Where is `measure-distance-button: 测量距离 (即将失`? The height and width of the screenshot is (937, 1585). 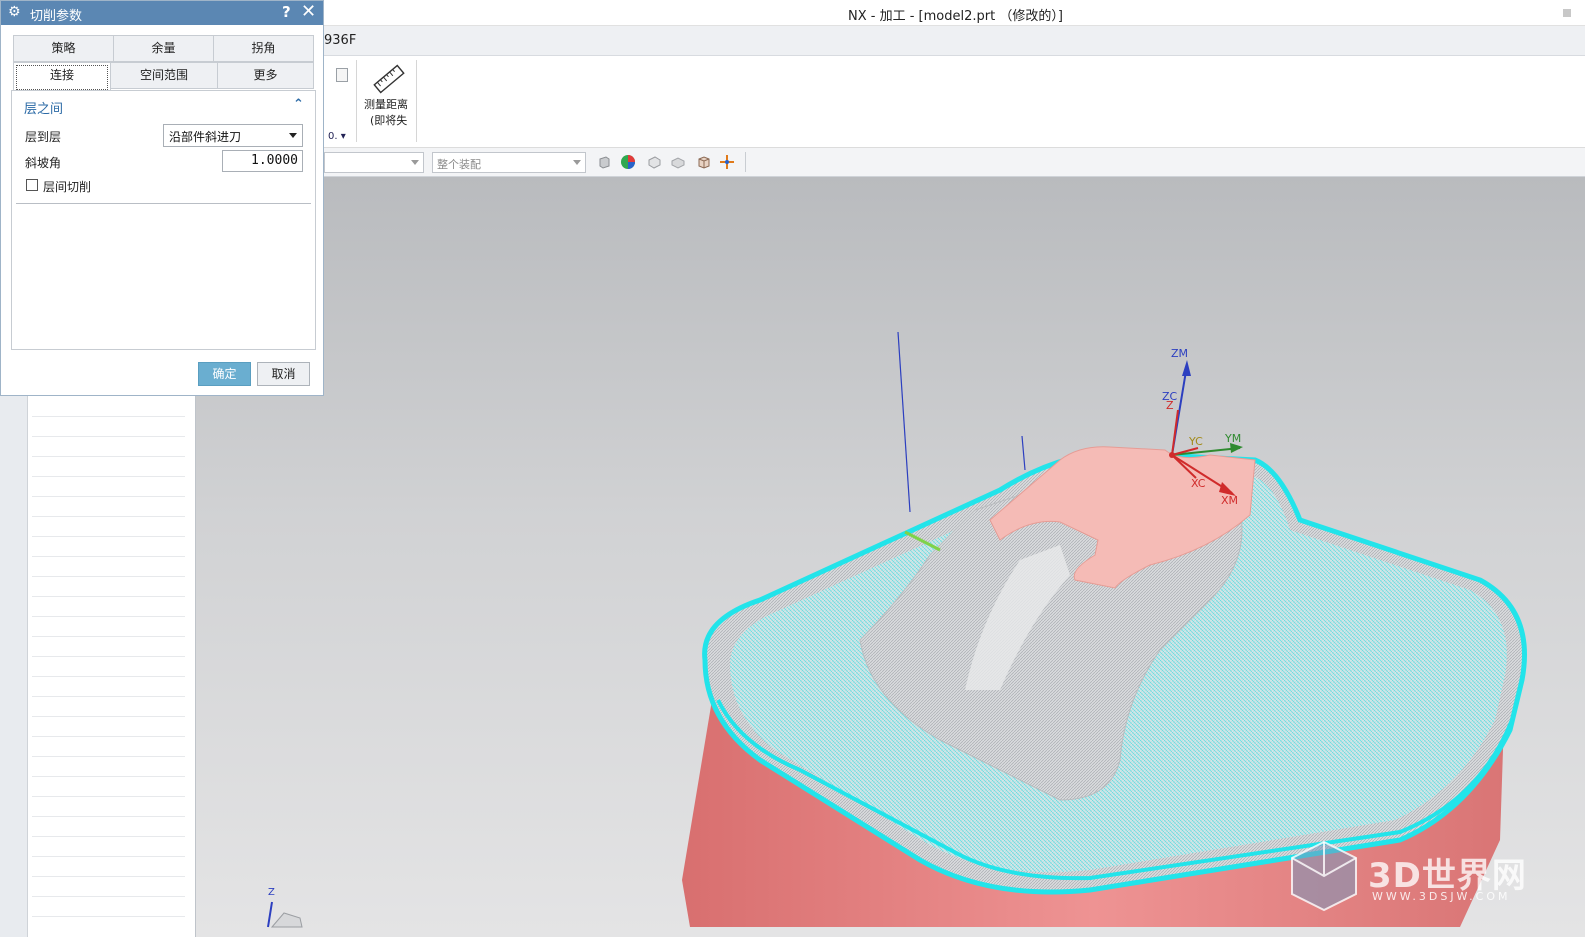
measure-distance-button: 测量距离 (即将失 is located at coordinates (387, 100).